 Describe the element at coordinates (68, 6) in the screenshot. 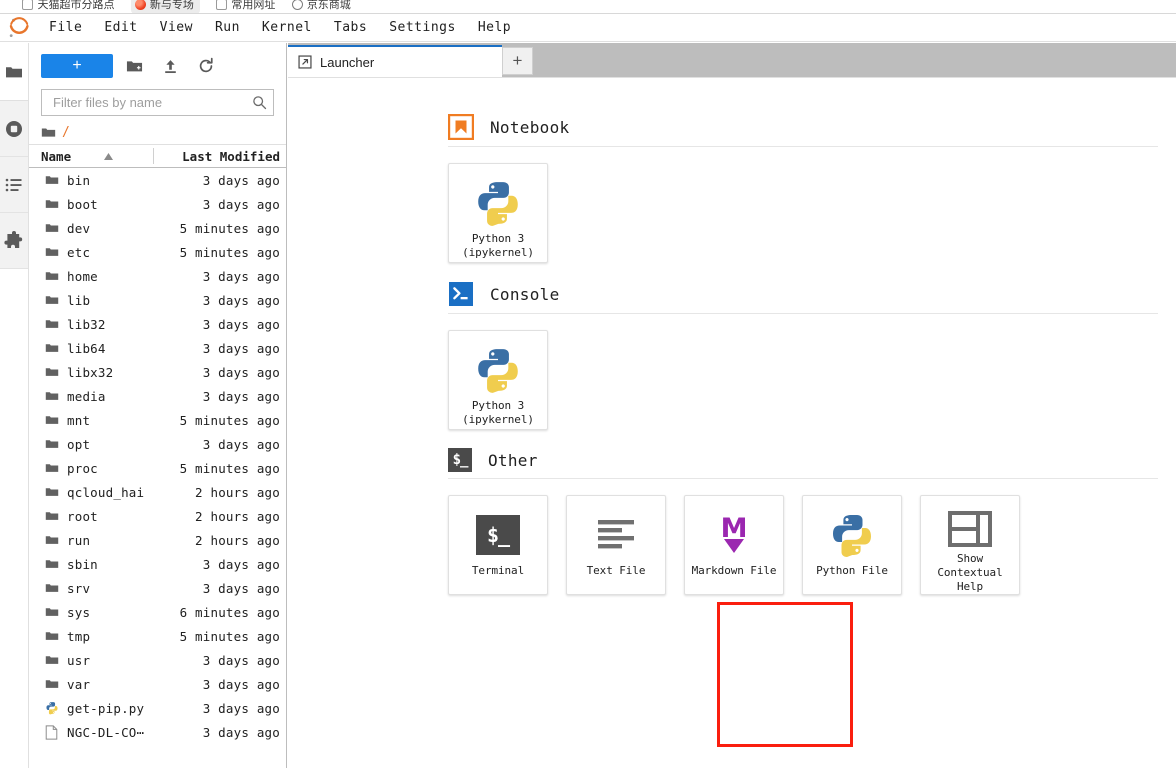

I see `bookmark-item: 天猫超市分路点` at that location.